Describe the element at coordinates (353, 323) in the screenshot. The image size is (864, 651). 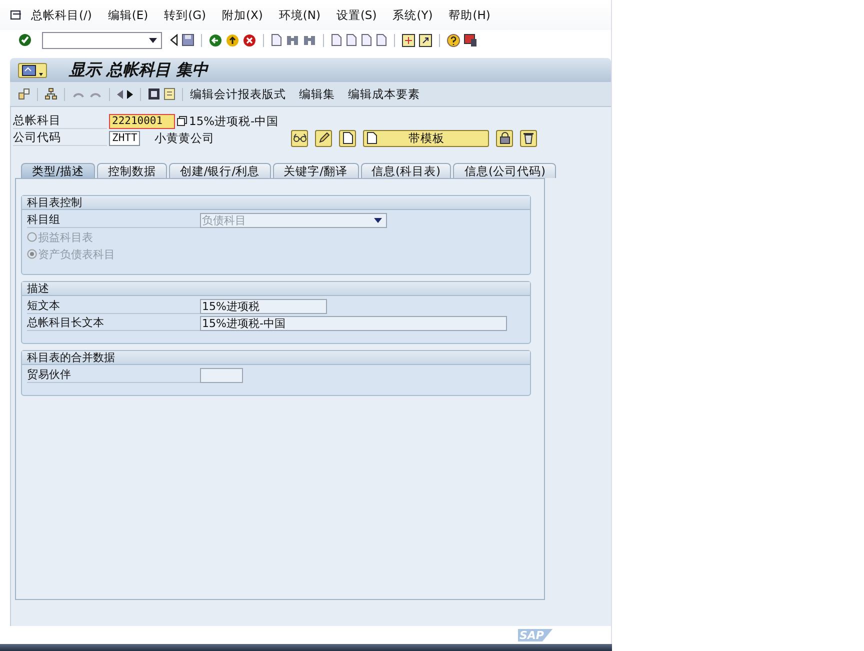
I see `input-field: 15%进项税-中国` at that location.